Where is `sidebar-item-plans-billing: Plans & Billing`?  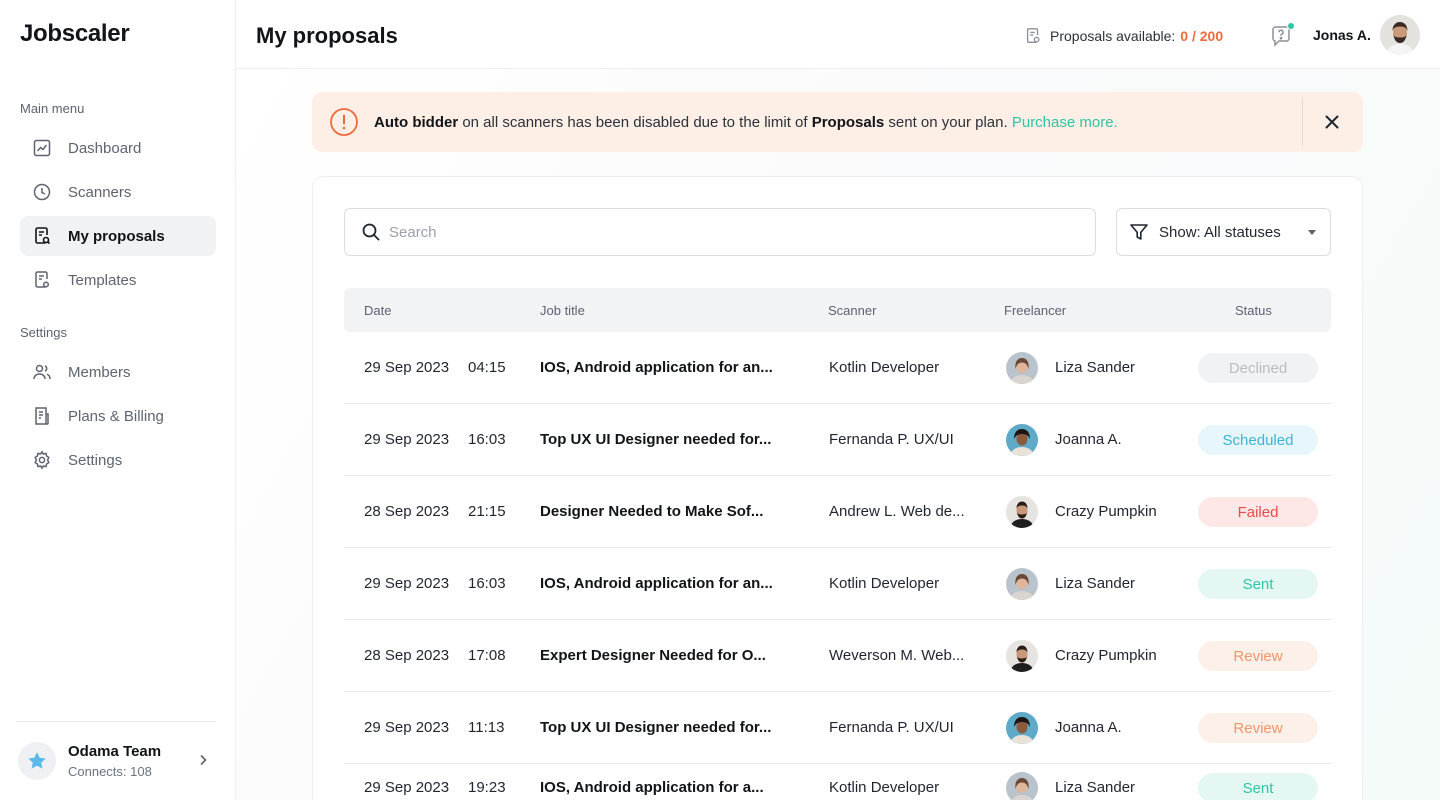 sidebar-item-plans-billing: Plans & Billing is located at coordinates (118, 416).